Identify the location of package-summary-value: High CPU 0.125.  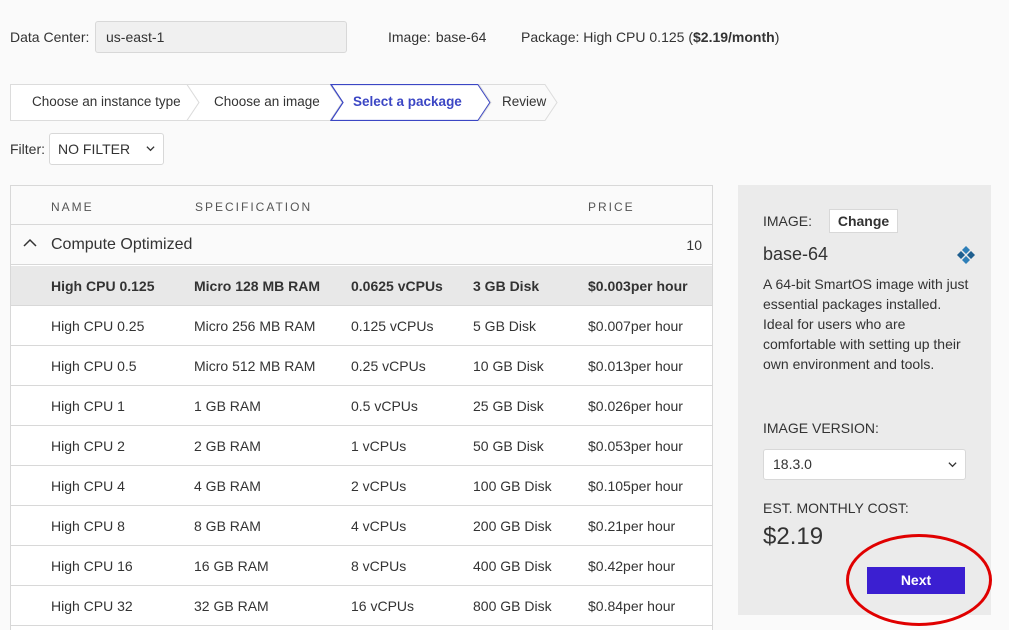
(634, 37).